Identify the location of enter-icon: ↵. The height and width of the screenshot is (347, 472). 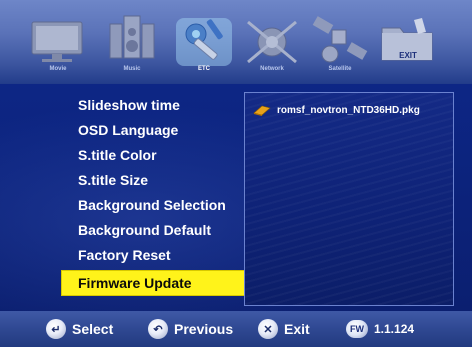
(56, 329).